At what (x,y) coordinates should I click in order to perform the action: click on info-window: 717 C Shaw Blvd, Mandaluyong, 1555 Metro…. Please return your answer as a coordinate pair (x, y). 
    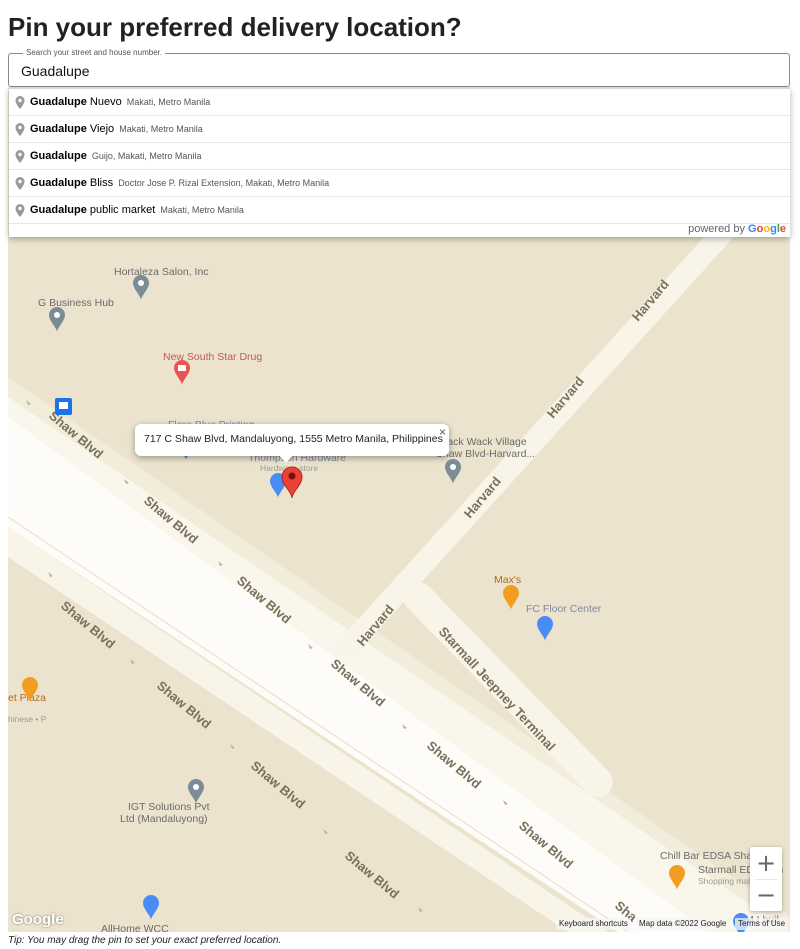
    Looking at the image, I should click on (292, 443).